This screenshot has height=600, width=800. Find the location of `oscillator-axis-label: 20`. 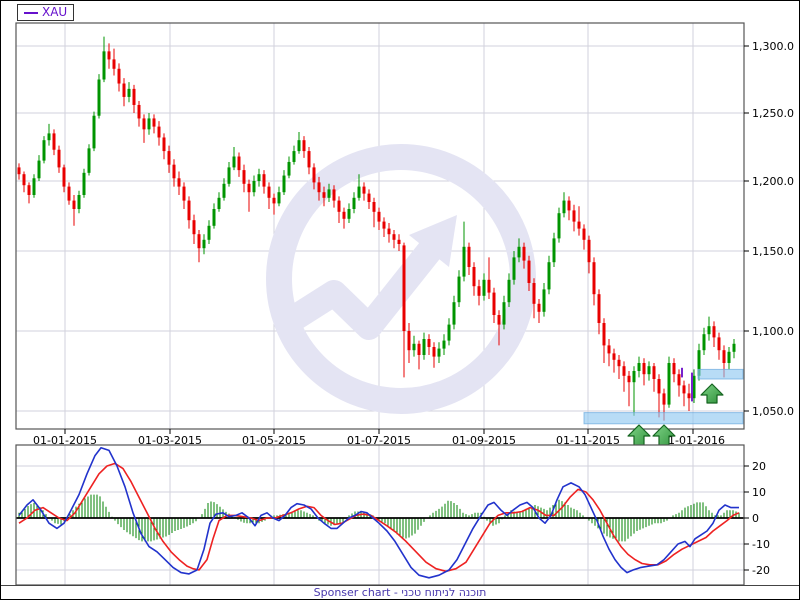

oscillator-axis-label: 20 is located at coordinates (759, 466).